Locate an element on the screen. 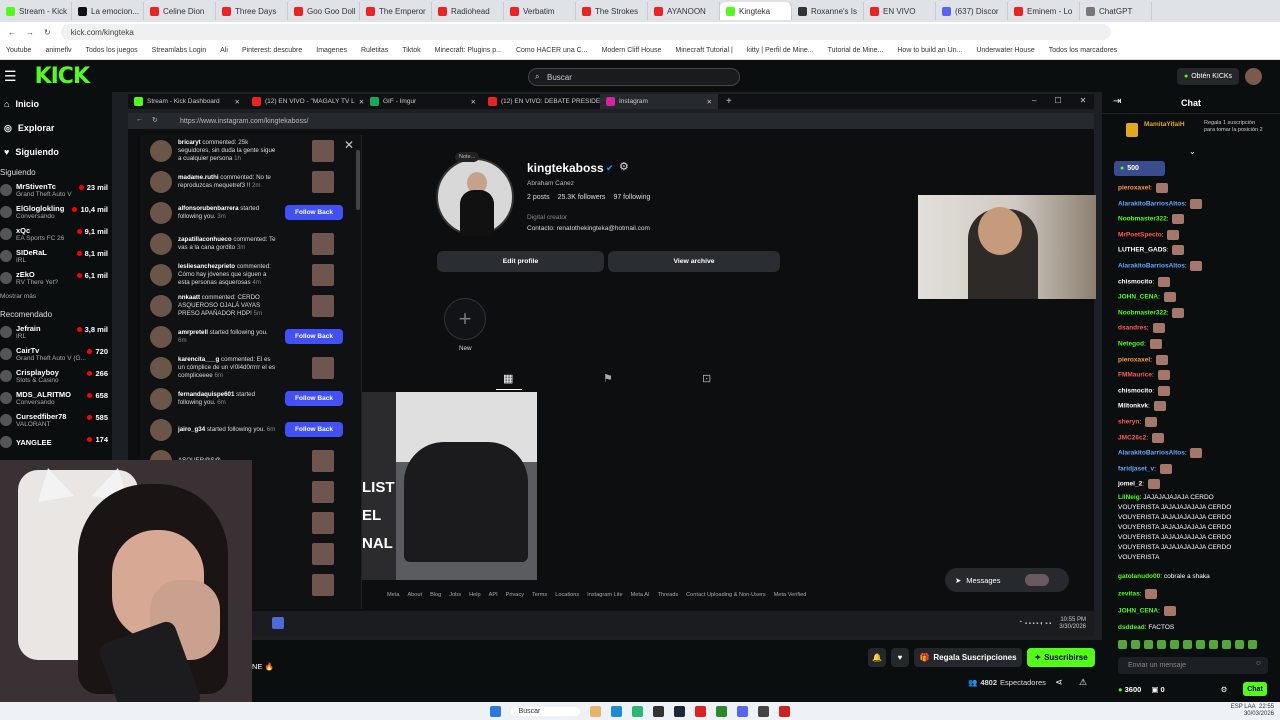  sidebar-channel: zEkO RV There Yet? 6,1 mil is located at coordinates (56, 278).